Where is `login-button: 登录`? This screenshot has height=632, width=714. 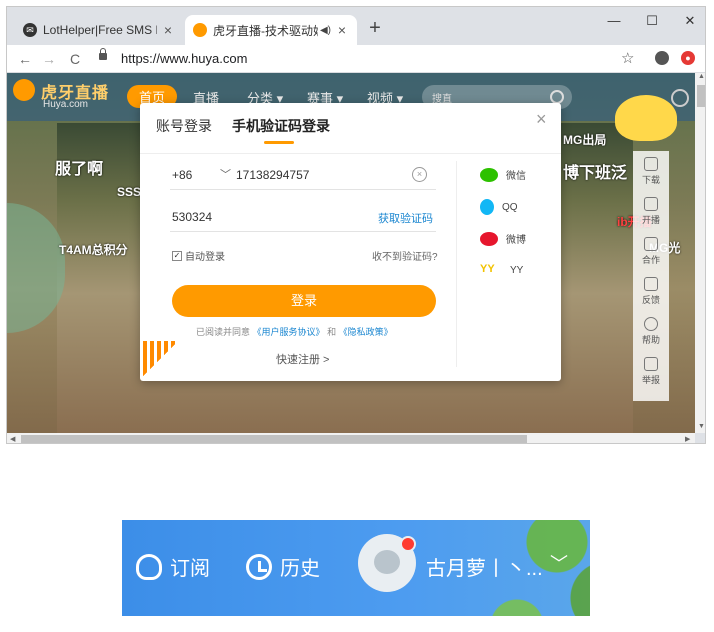 login-button: 登录 is located at coordinates (304, 301).